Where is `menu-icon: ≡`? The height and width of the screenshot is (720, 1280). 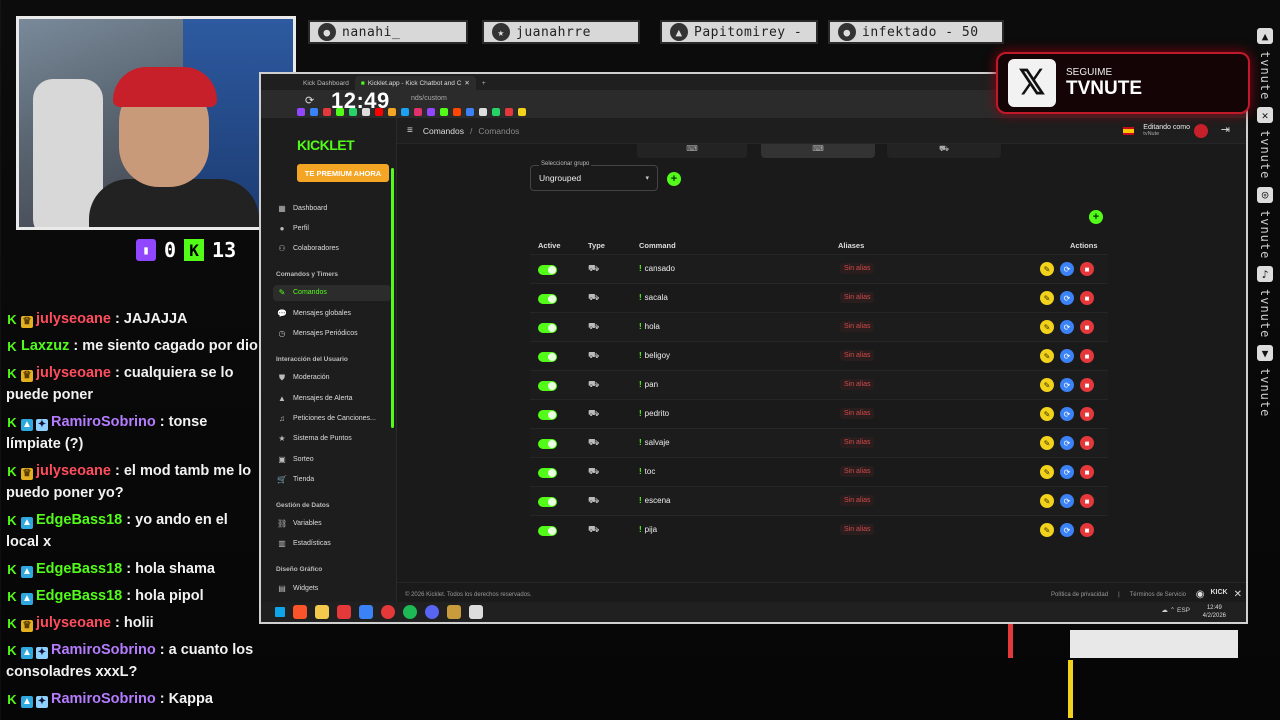
menu-icon: ≡ is located at coordinates (410, 130).